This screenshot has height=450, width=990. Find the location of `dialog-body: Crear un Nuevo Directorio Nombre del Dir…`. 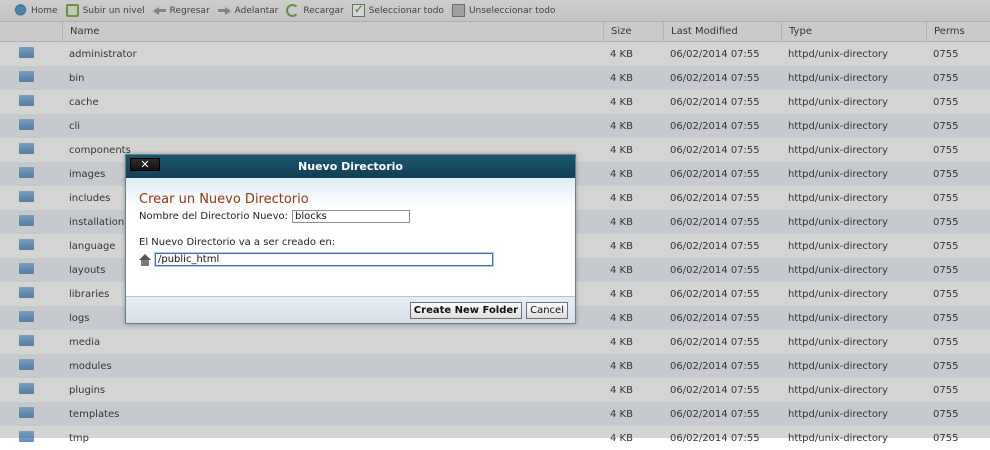

dialog-body: Crear un Nuevo Directorio Nombre del Dir… is located at coordinates (350, 237).